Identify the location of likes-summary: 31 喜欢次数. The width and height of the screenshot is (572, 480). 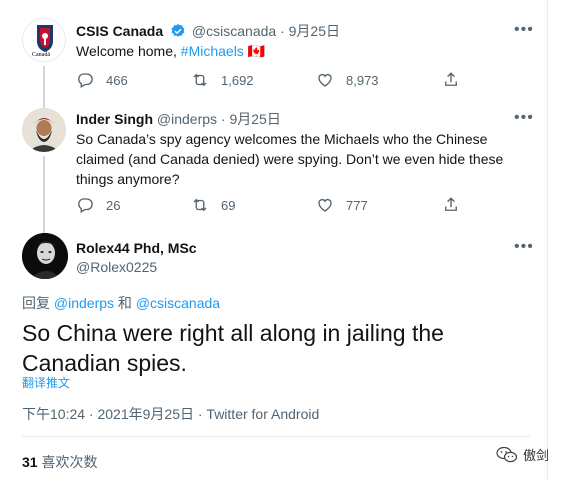
(59, 462).